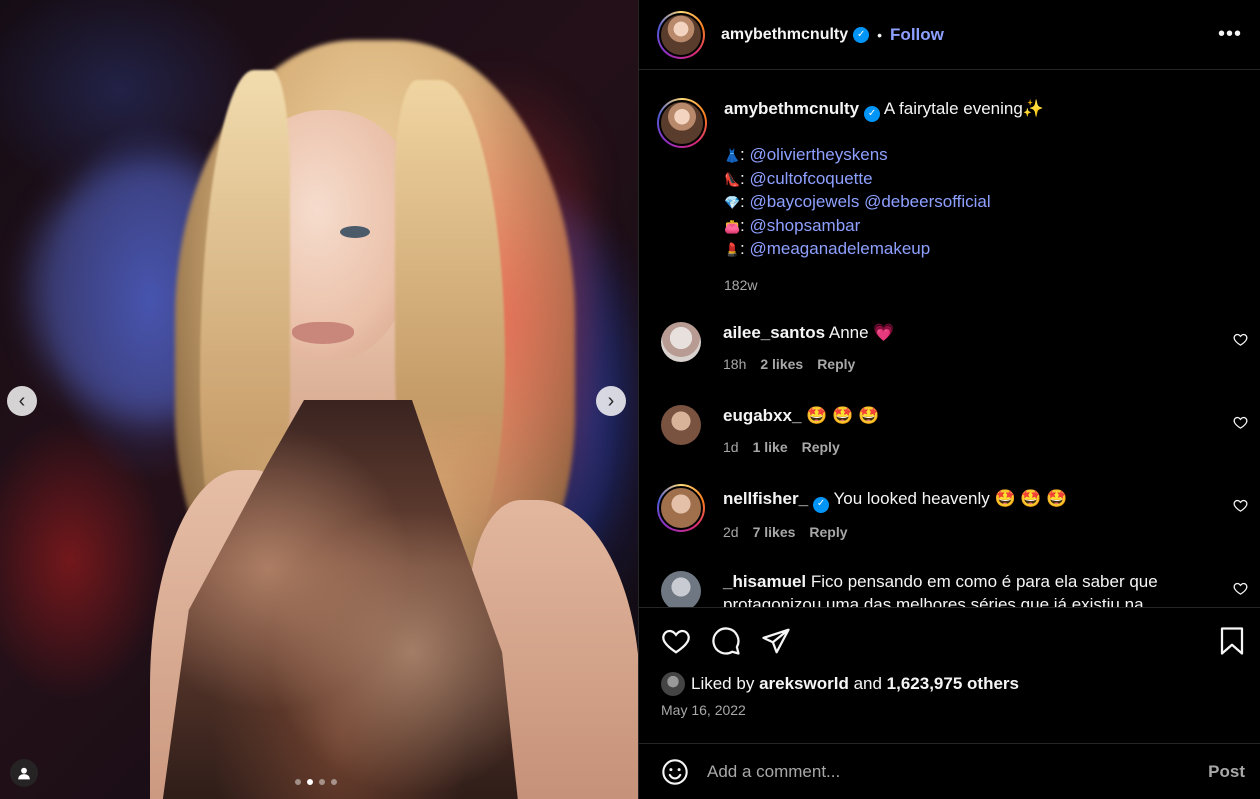  What do you see at coordinates (917, 35) in the screenshot?
I see `follow-button: Follow` at bounding box center [917, 35].